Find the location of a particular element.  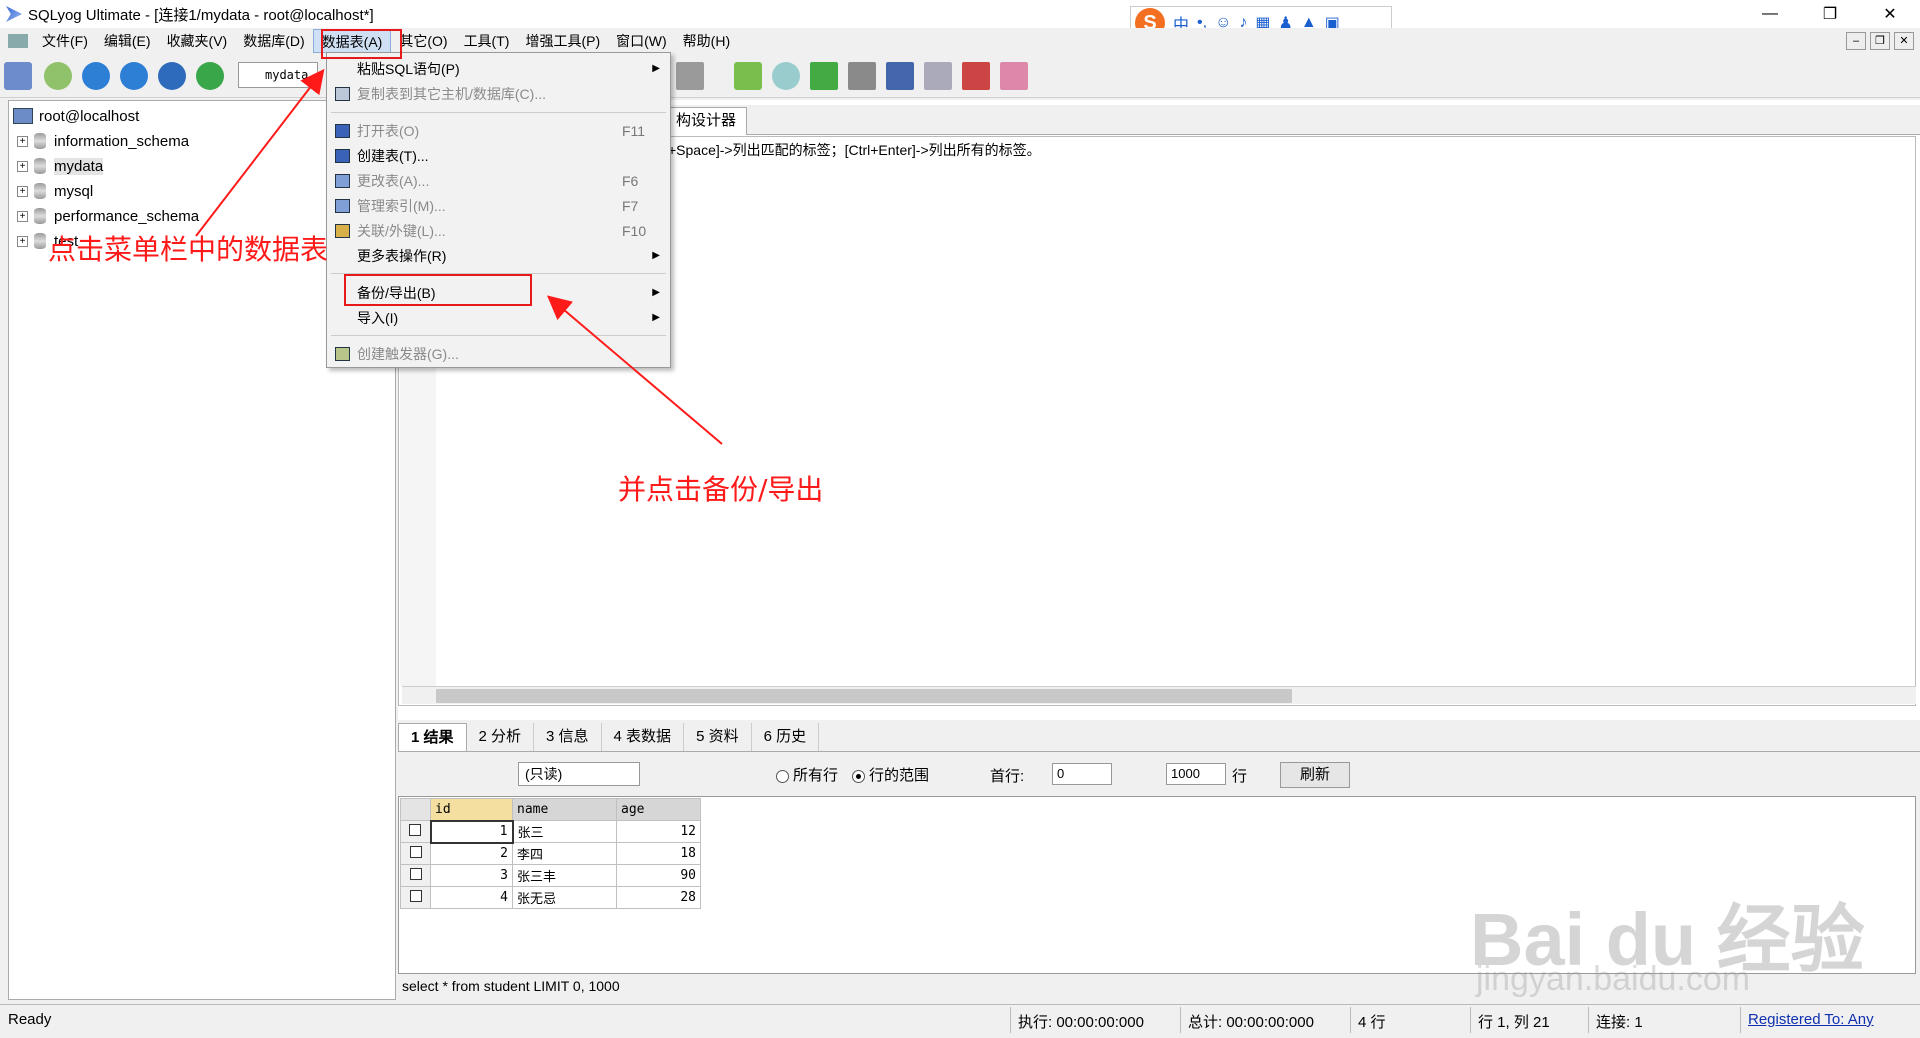

cell: 1 is located at coordinates (471, 831).